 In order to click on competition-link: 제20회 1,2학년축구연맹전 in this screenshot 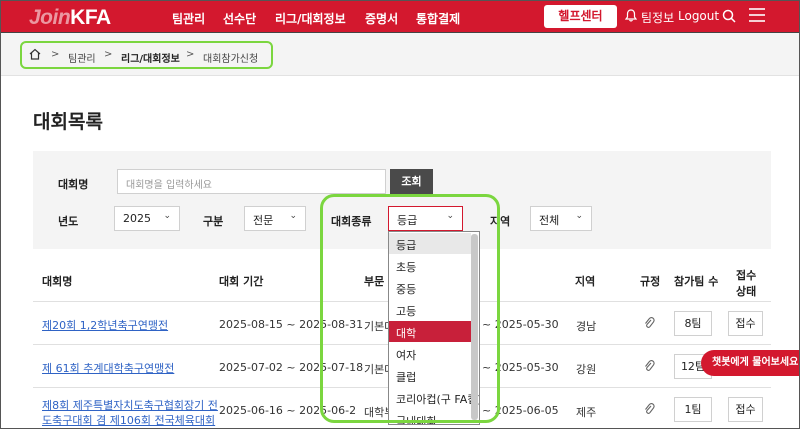, I will do `click(105, 325)`.